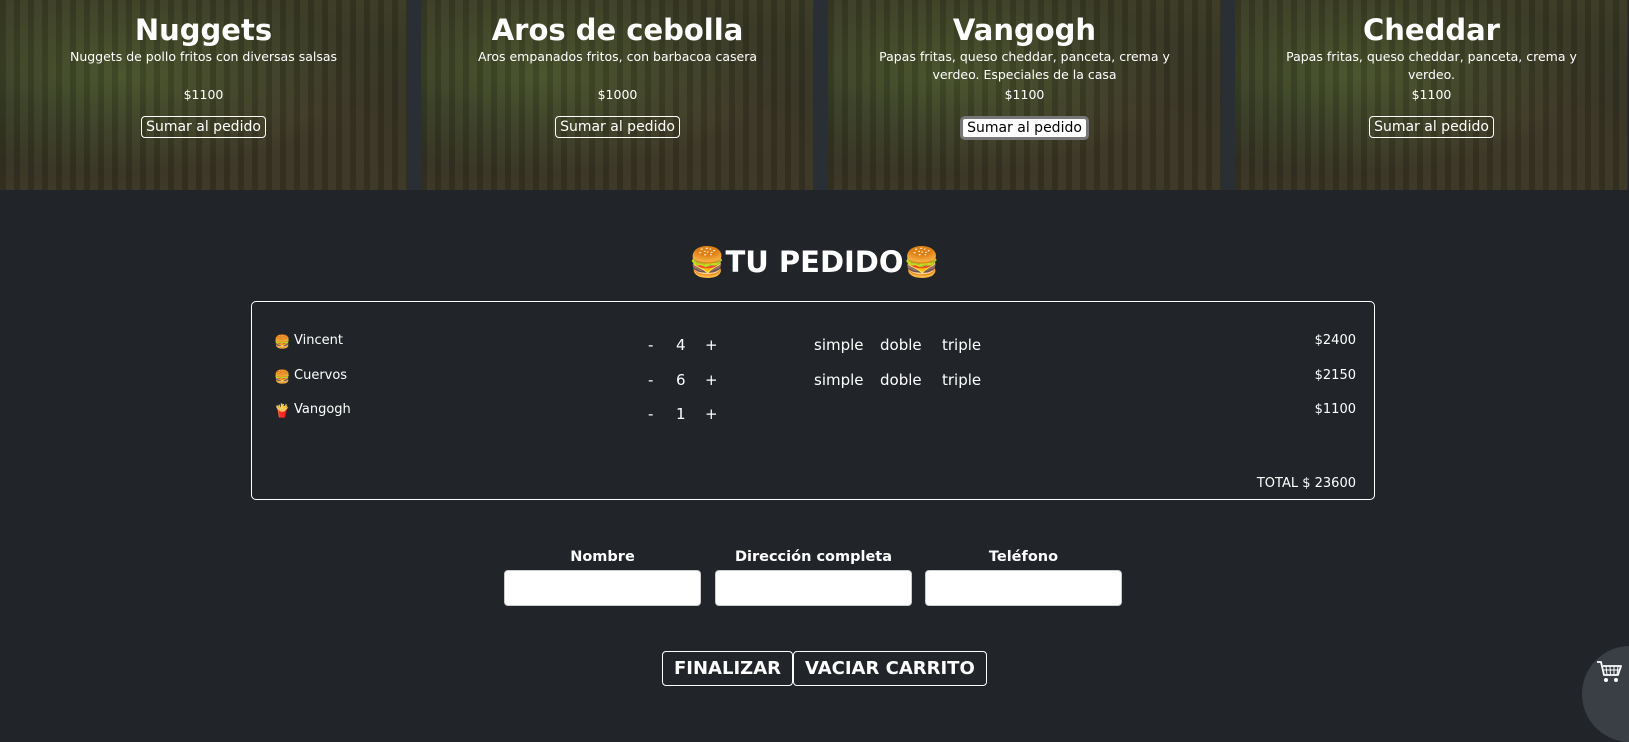 This screenshot has height=742, width=1629. Describe the element at coordinates (727, 668) in the screenshot. I see `finish-button: FINALIZAR` at that location.